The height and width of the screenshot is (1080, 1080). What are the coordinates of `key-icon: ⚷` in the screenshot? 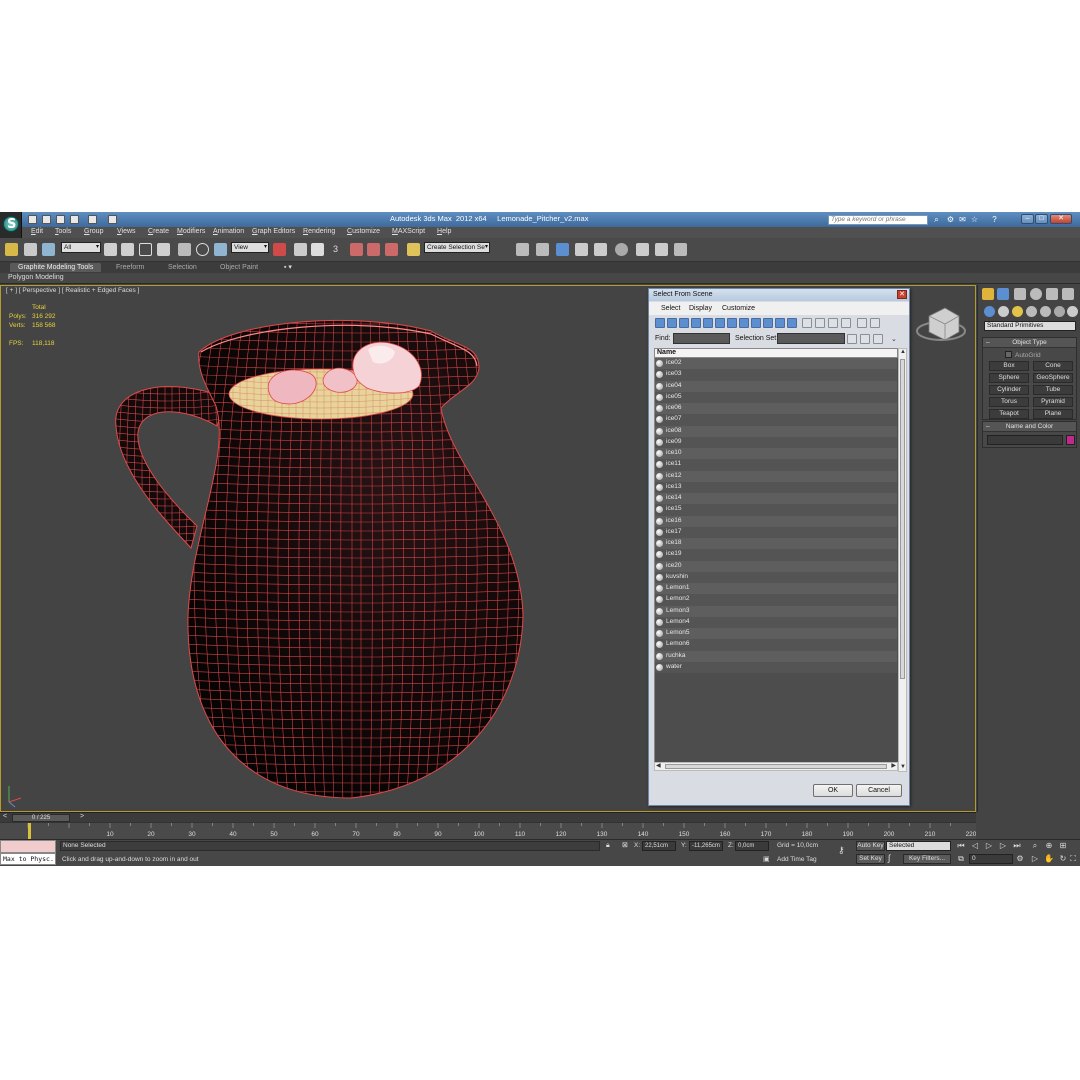 It's located at (841, 850).